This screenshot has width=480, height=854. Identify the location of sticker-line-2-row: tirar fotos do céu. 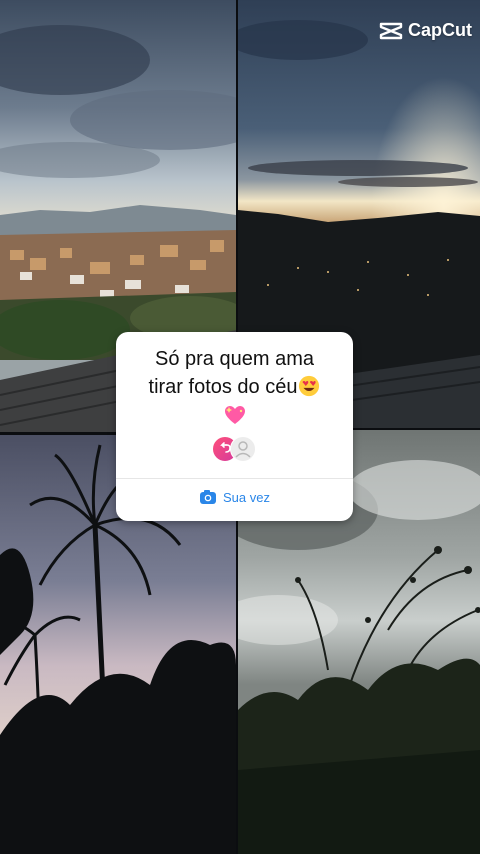
(234, 387).